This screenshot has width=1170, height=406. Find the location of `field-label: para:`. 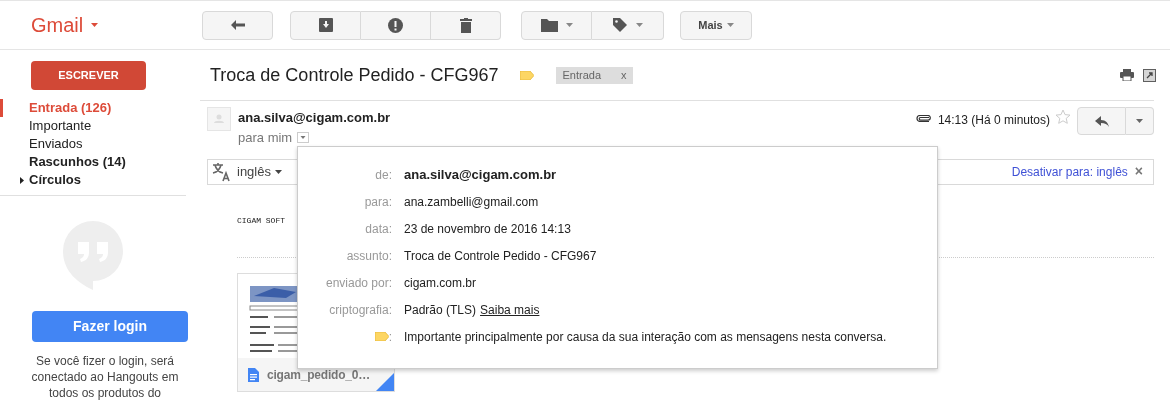

field-label: para: is located at coordinates (378, 202).